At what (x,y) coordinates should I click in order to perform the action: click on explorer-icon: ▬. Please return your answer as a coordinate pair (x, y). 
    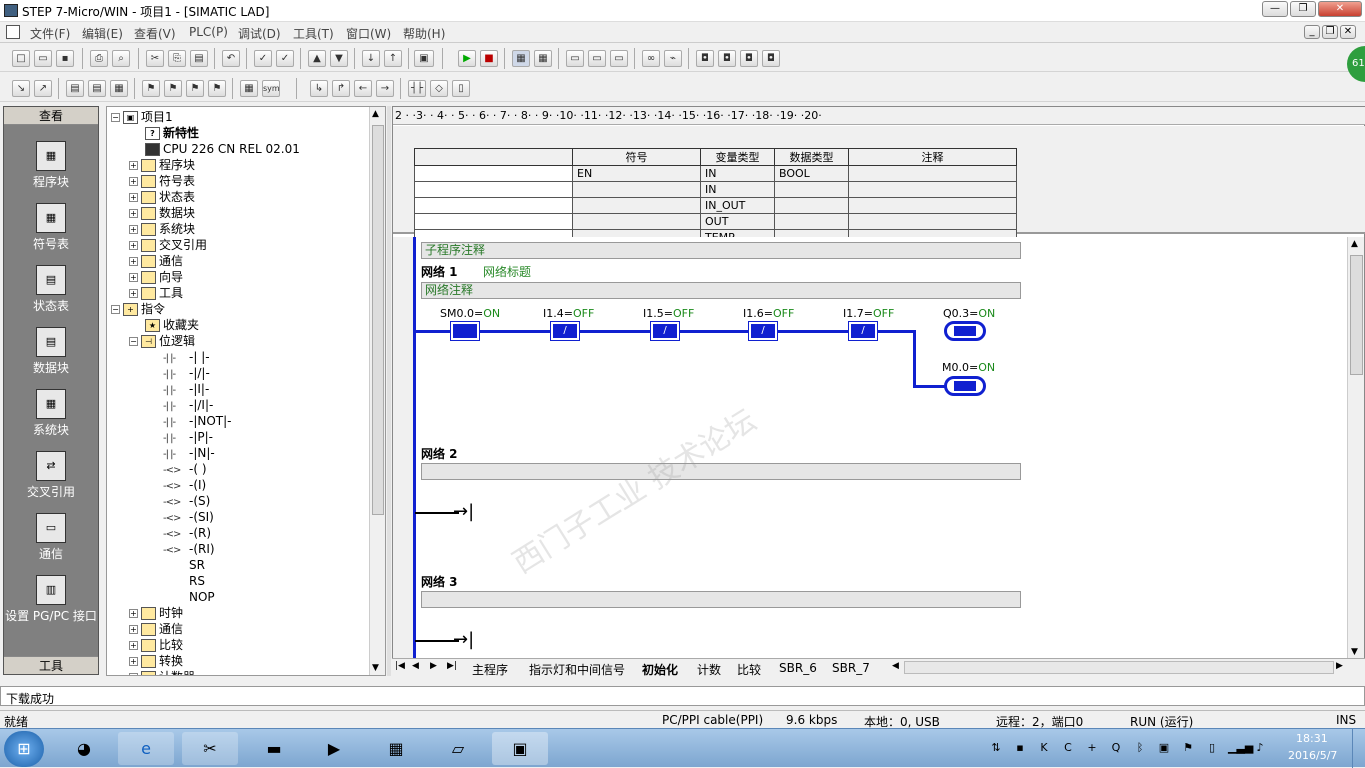
    Looking at the image, I should click on (274, 748).